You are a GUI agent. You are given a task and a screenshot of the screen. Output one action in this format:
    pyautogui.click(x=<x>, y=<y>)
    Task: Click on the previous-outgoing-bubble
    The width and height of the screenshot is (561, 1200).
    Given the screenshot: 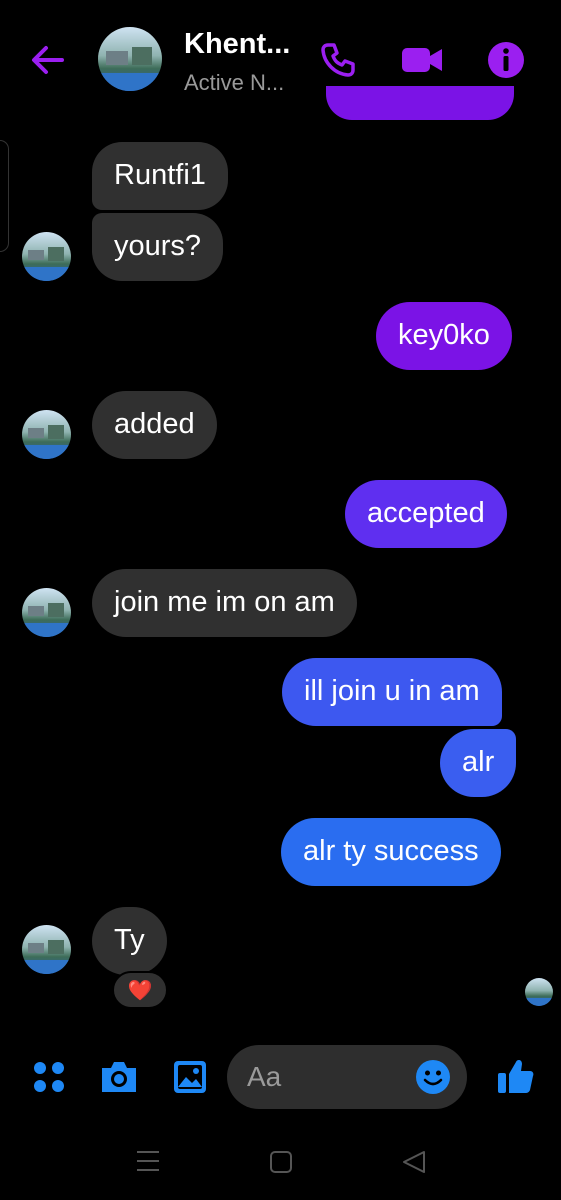 What is the action you would take?
    pyautogui.click(x=420, y=103)
    